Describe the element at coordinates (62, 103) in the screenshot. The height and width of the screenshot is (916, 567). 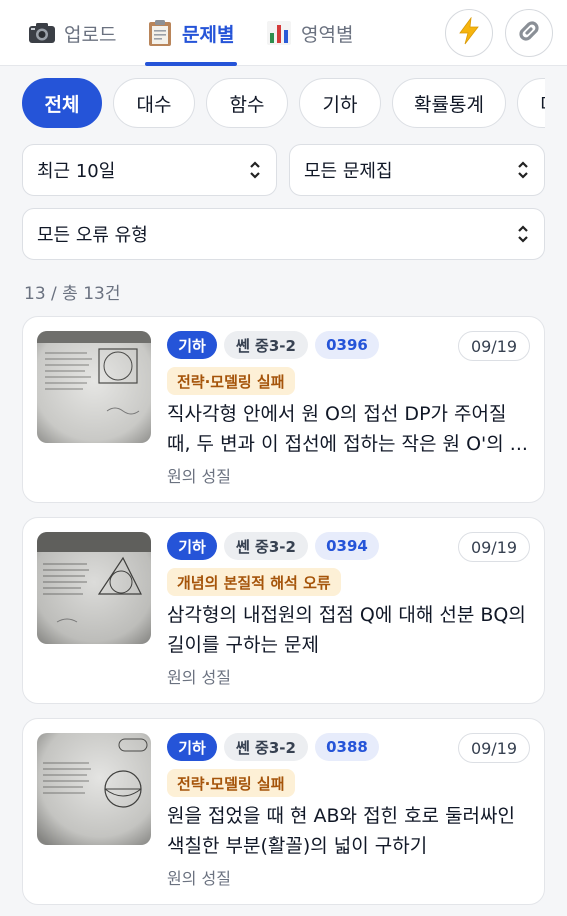
I see `chip-all: 전체` at that location.